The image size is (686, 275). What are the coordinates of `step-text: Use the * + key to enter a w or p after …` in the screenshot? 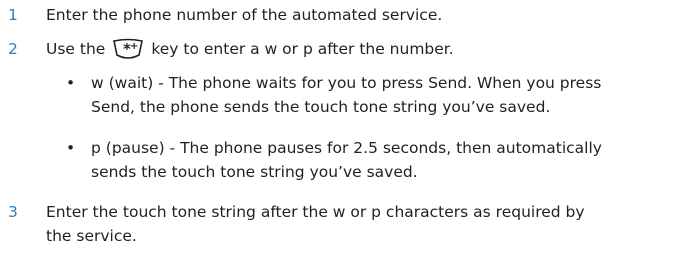 It's located at (356, 49).